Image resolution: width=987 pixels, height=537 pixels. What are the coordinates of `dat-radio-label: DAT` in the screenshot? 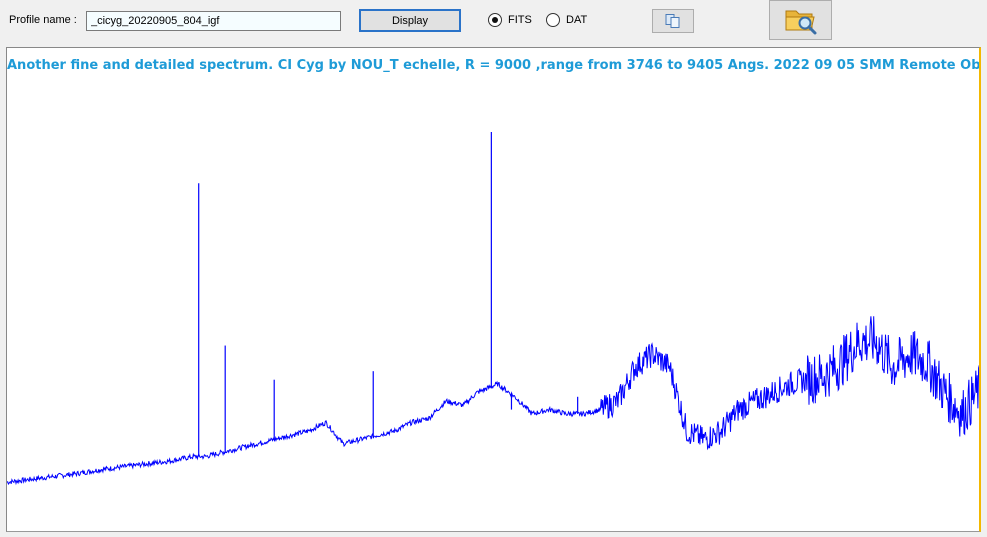 It's located at (576, 20).